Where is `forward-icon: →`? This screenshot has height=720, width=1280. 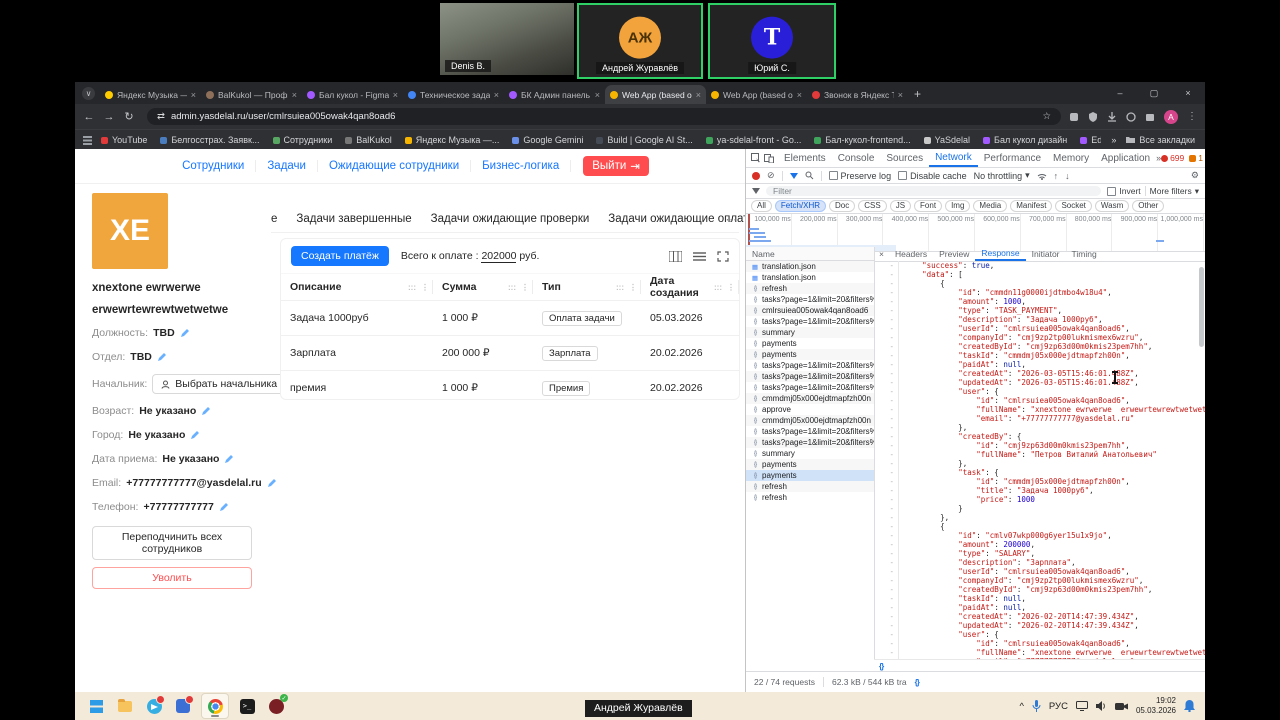 forward-icon: → is located at coordinates (109, 117).